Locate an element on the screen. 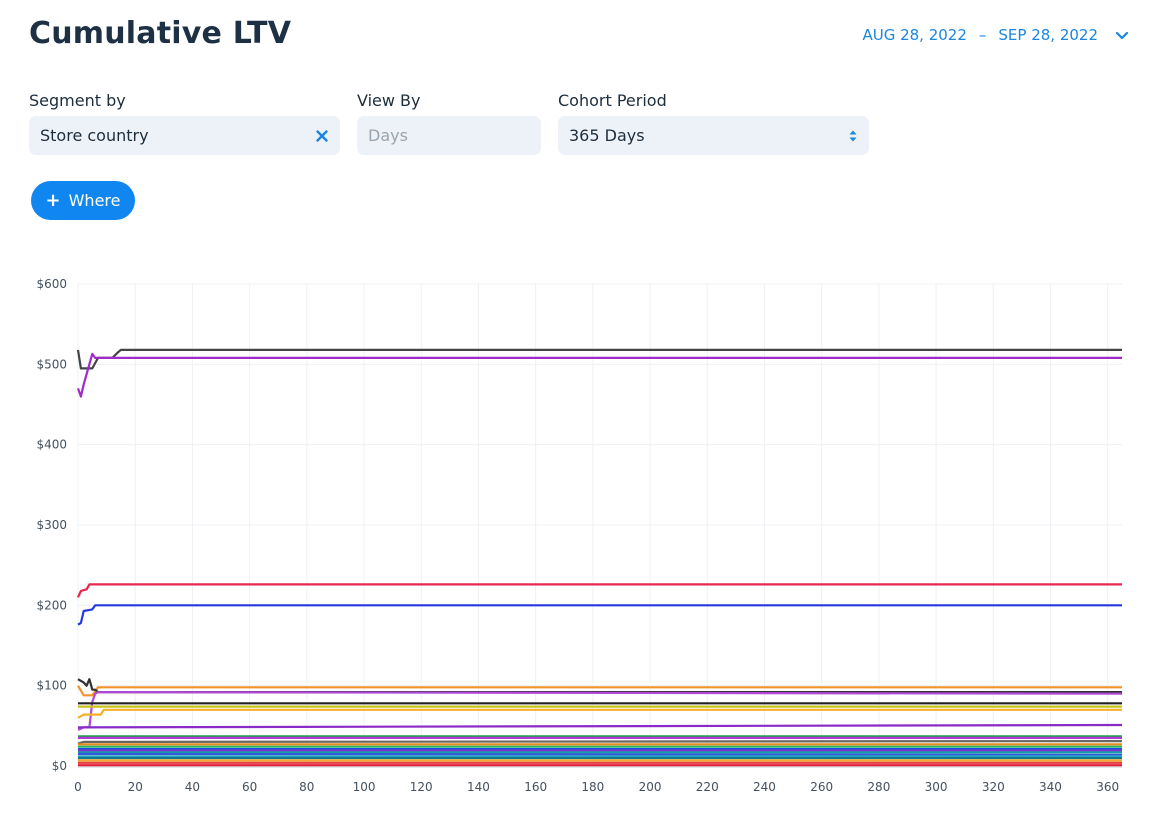 The width and height of the screenshot is (1160, 820). x-tick-label: 180 is located at coordinates (592, 787).